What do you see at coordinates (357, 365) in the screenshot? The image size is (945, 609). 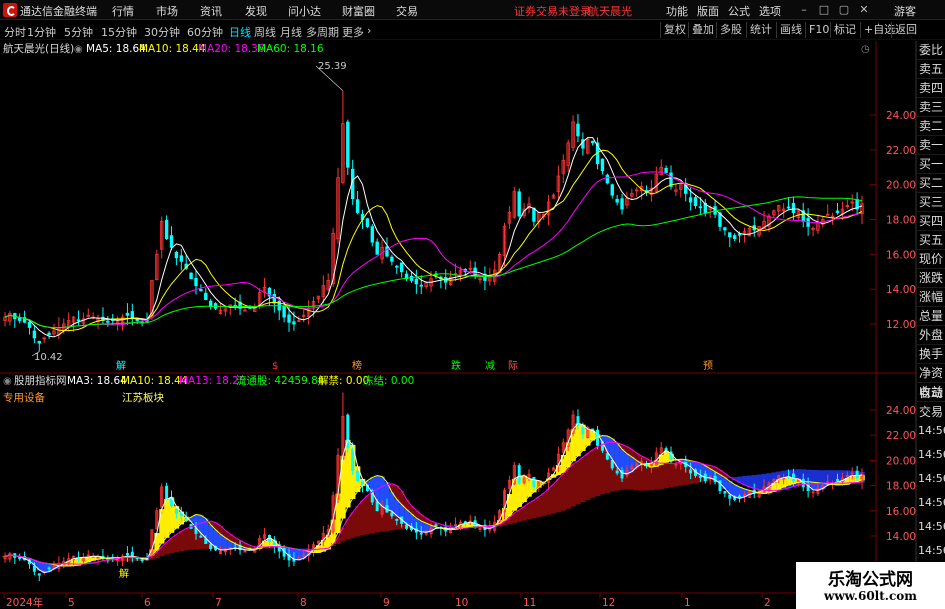 I see `signal-marker: 榜` at bounding box center [357, 365].